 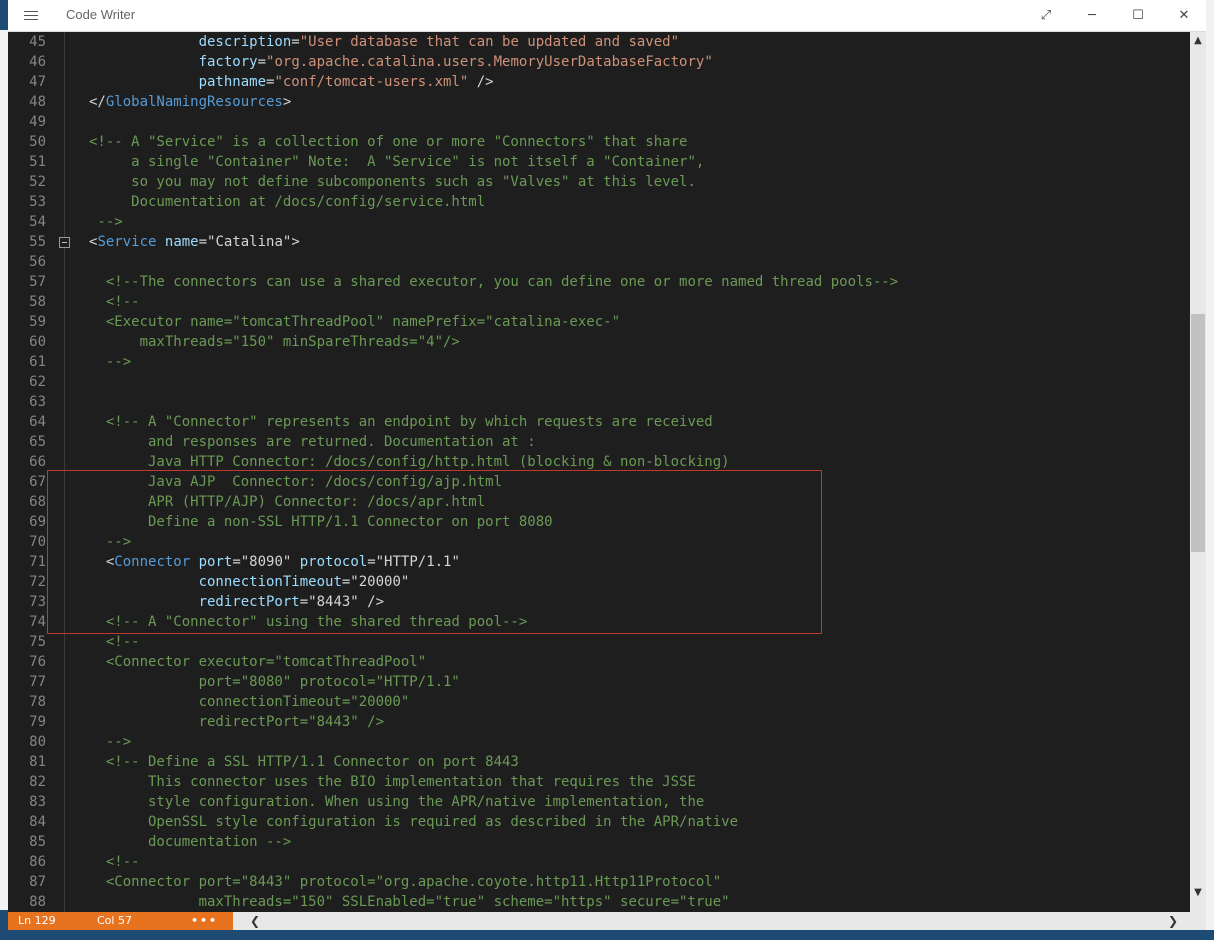 What do you see at coordinates (1198, 893) in the screenshot?
I see `scroll-down-arrow-icon: ▼` at bounding box center [1198, 893].